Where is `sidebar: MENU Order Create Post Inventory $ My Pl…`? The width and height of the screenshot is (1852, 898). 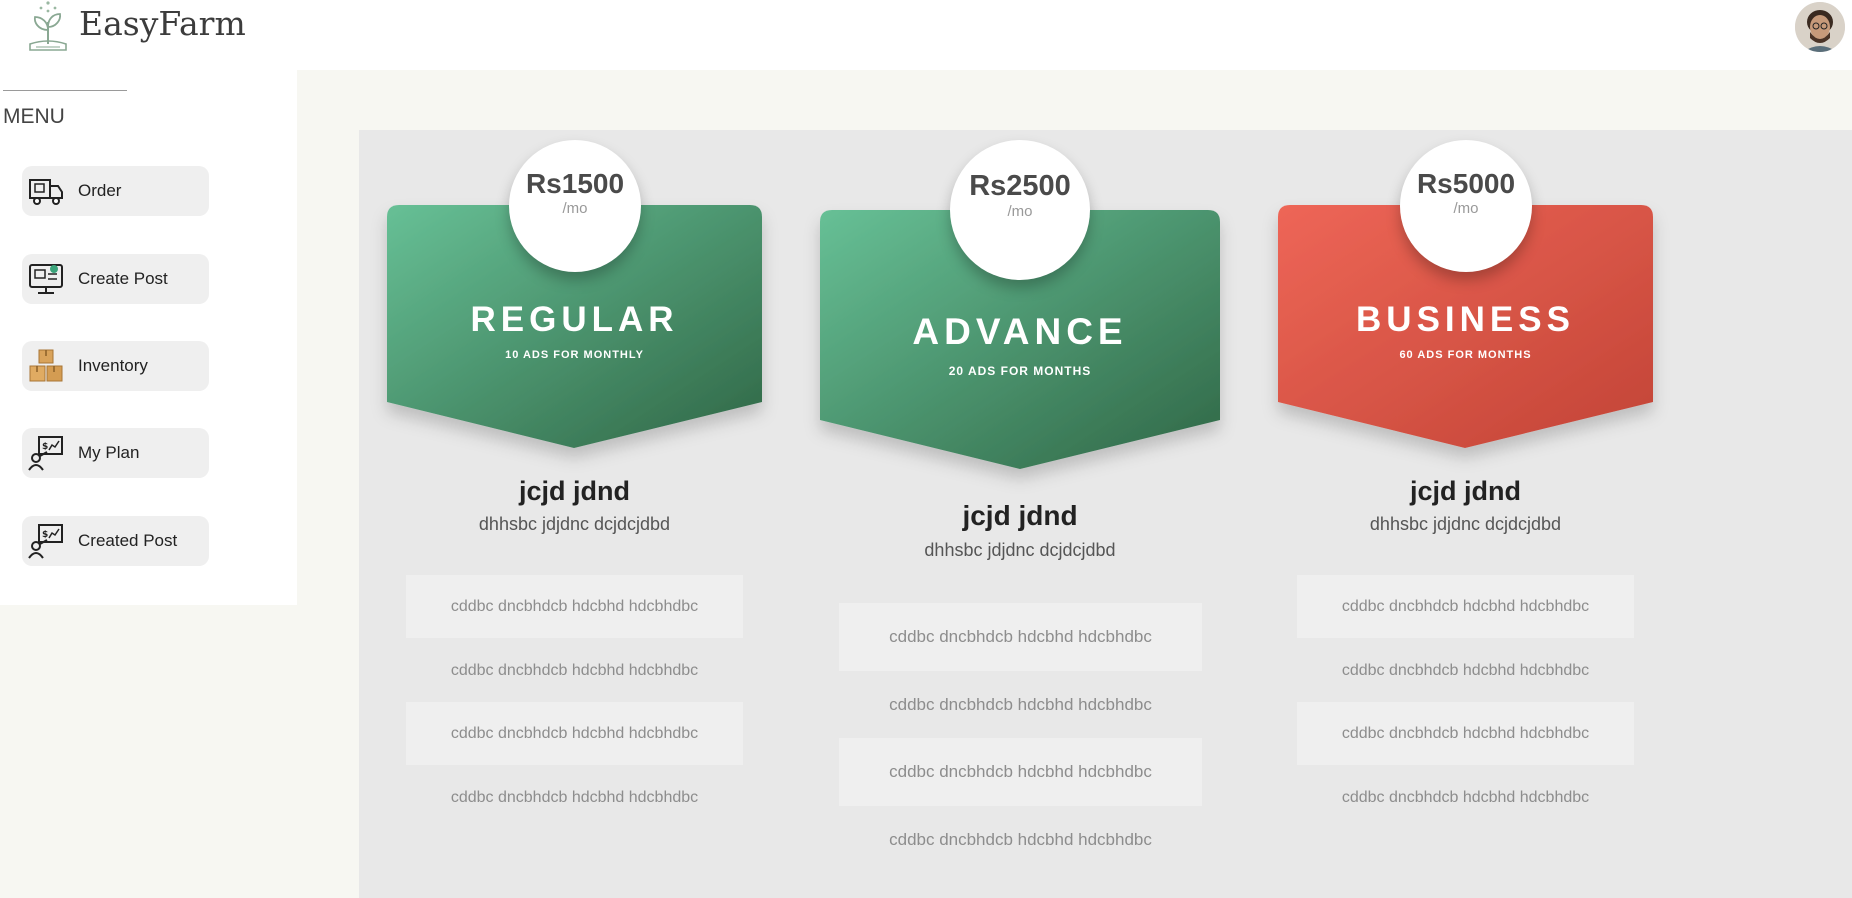 sidebar: MENU Order Create Post Inventory $ My Pl… is located at coordinates (148, 337).